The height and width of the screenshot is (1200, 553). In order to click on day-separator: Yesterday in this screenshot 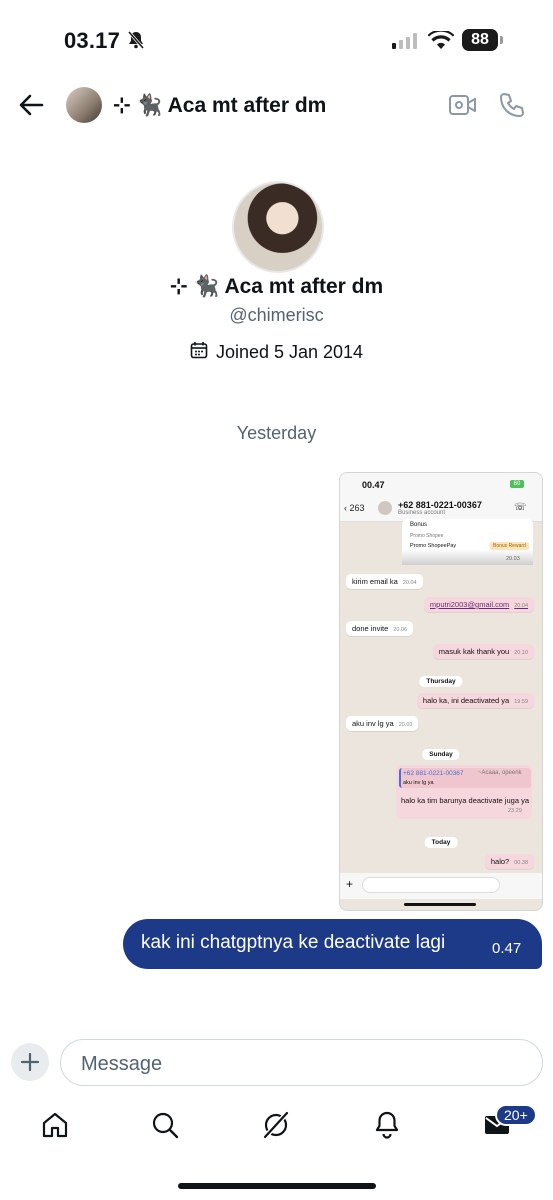, I will do `click(276, 433)`.